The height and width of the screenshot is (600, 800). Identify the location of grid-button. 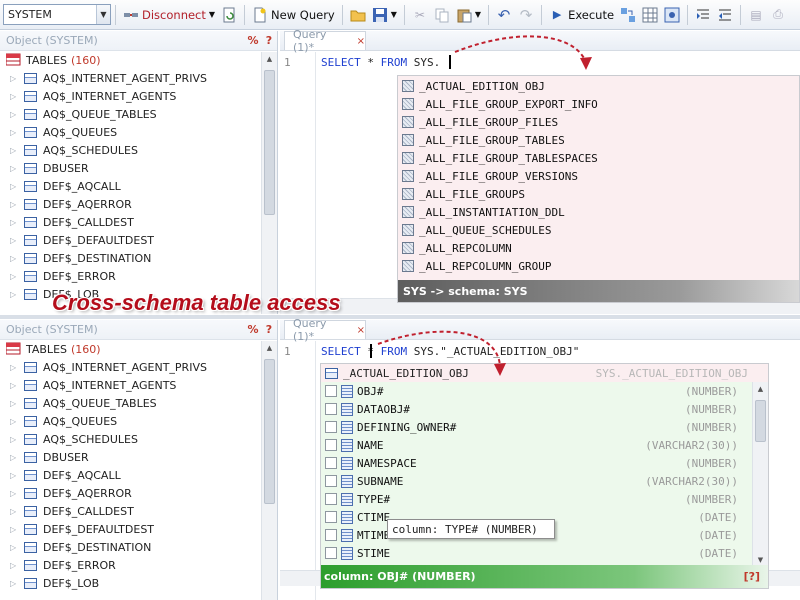
(650, 15).